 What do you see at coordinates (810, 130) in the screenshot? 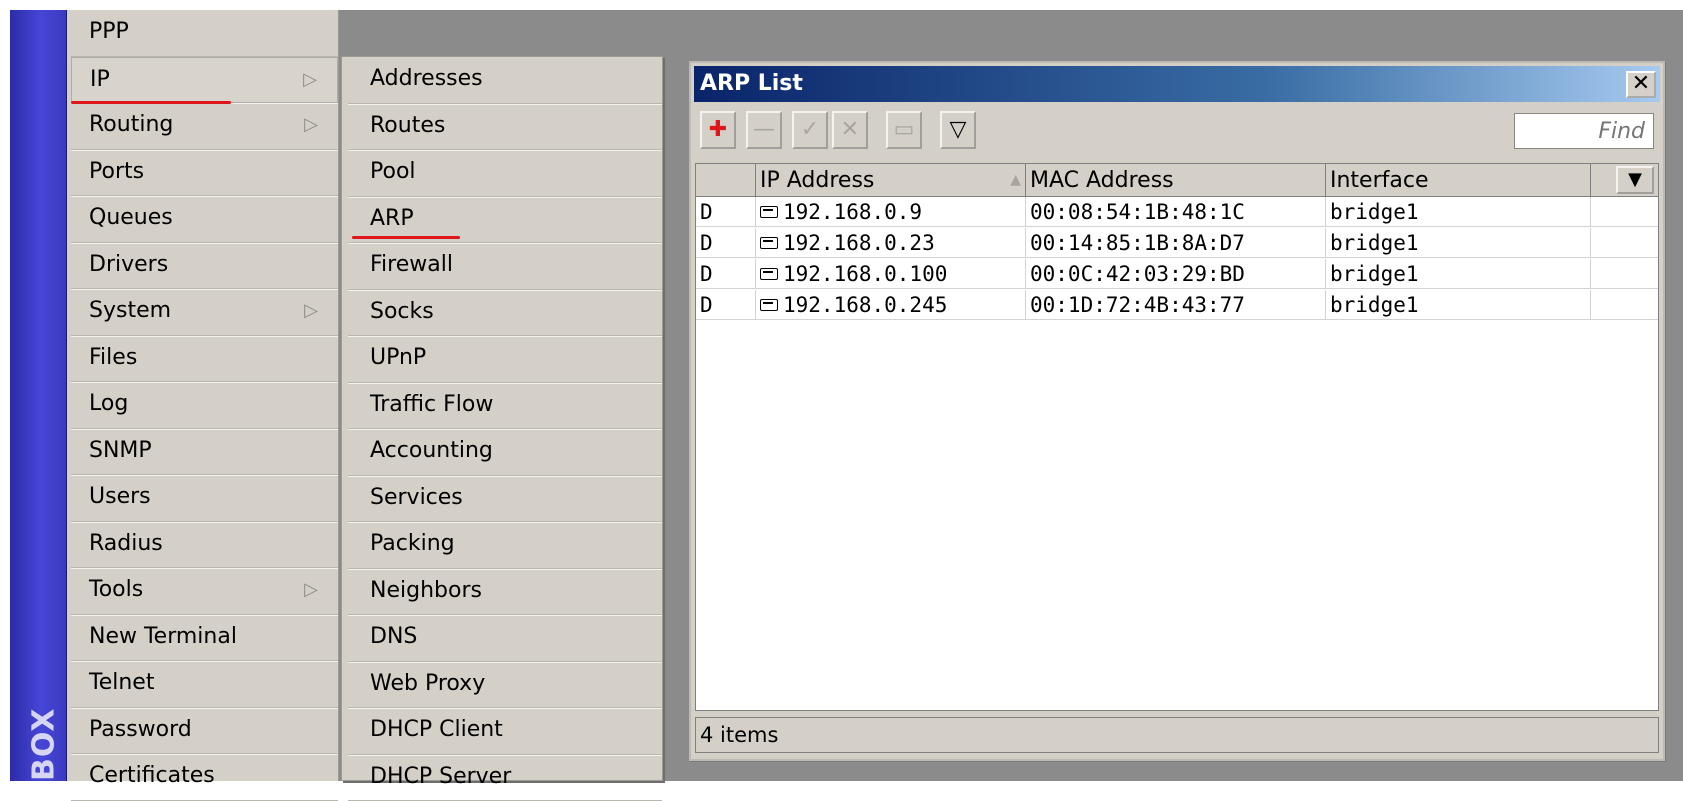
I see `enable-button: ✓` at bounding box center [810, 130].